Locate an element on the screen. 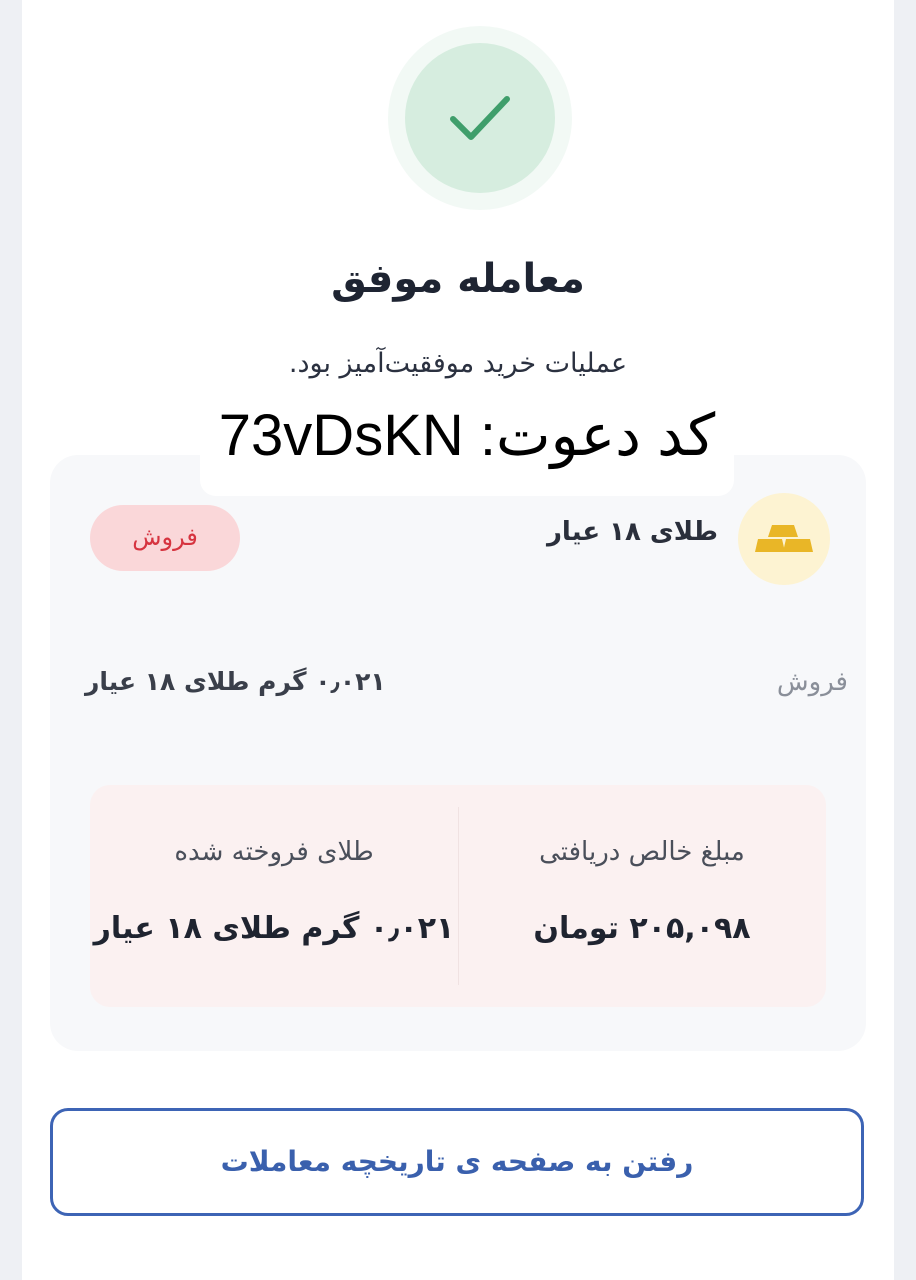 Image resolution: width=916 pixels, height=1280 pixels. asset-avatar is located at coordinates (784, 539).